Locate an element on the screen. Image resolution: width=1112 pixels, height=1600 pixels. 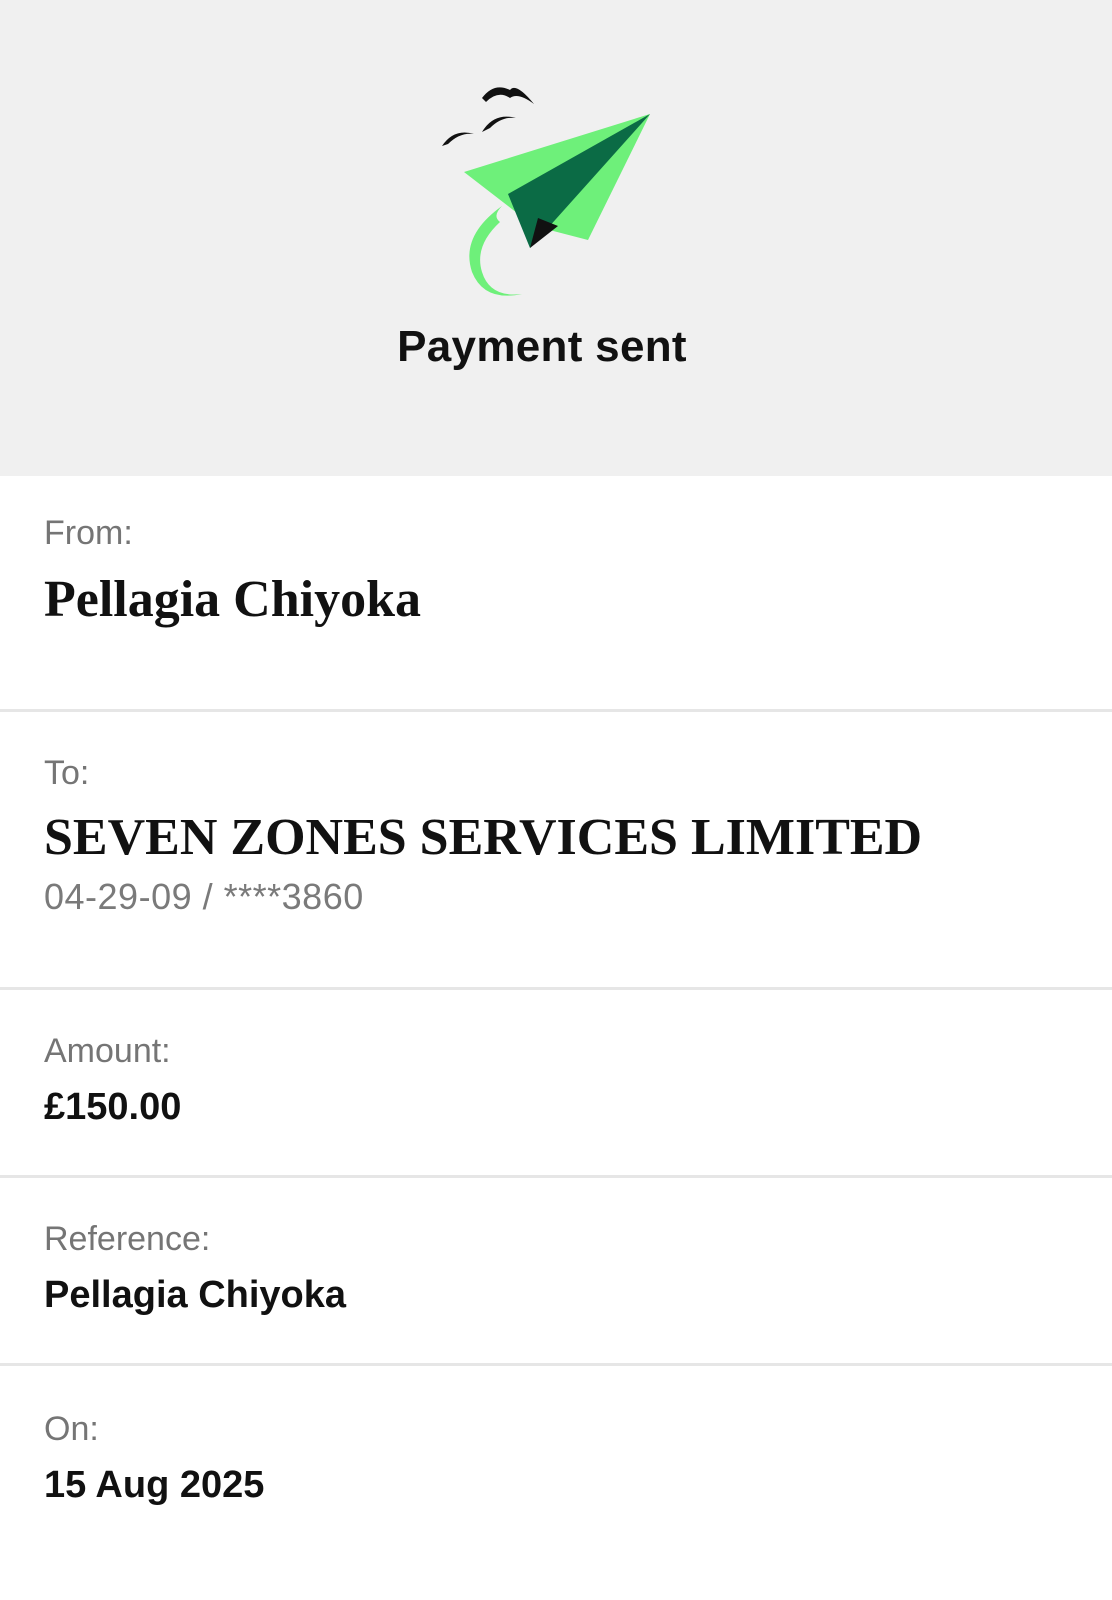
page-title: Payment sent is located at coordinates (542, 346).